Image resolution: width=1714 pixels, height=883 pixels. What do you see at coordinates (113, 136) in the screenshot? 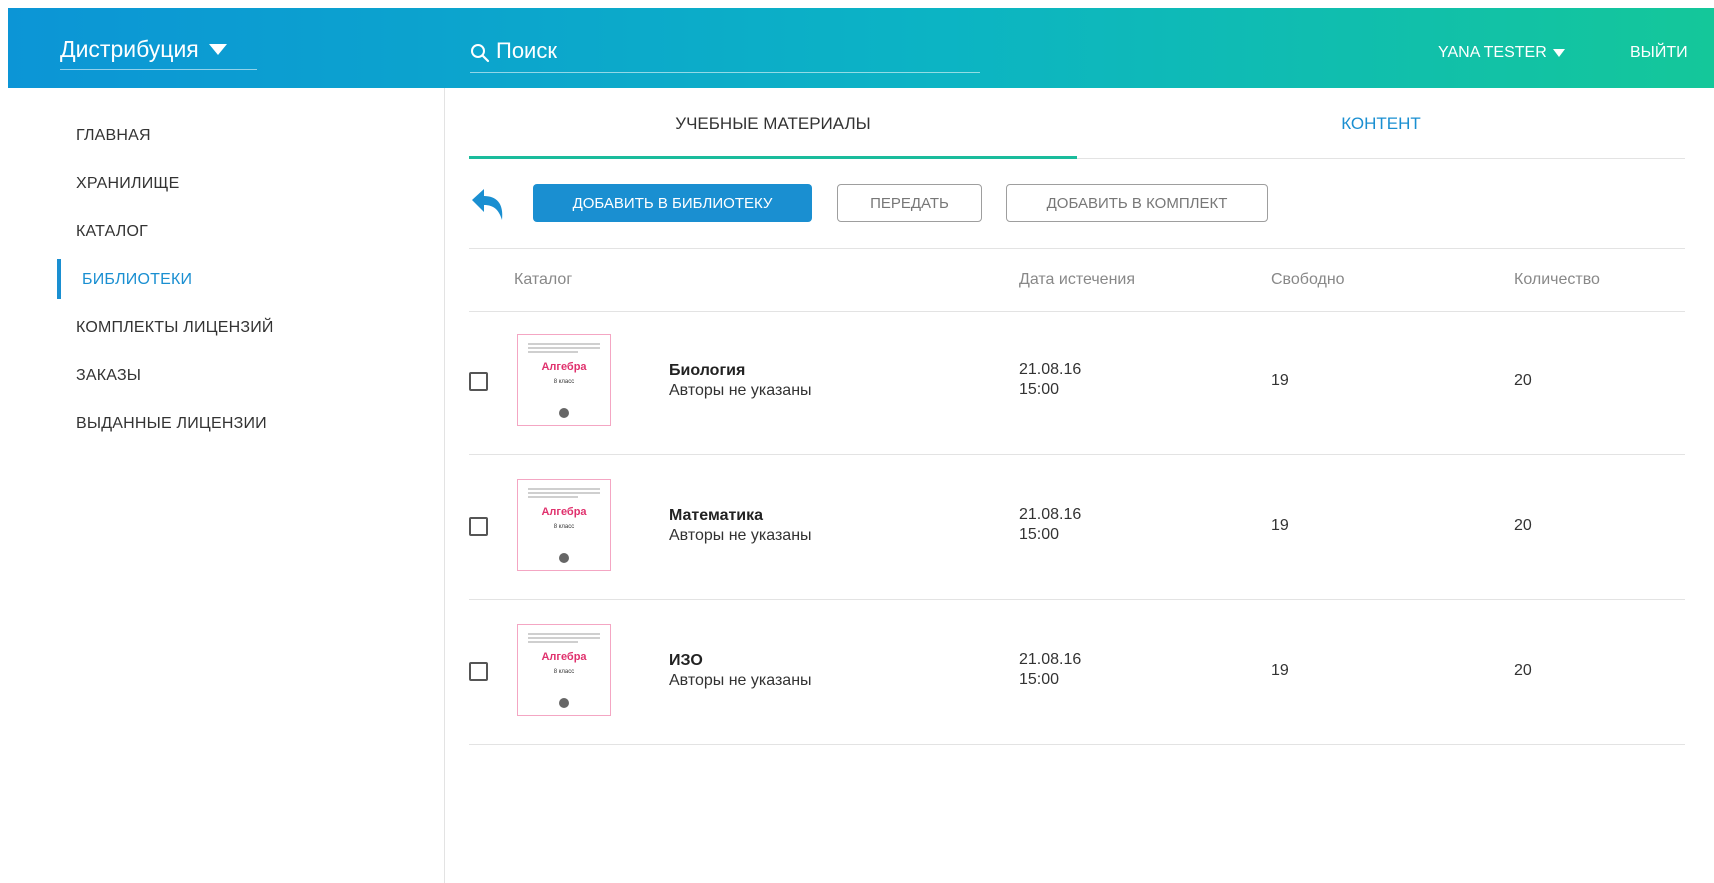
I see `sidebar-item-home: ГЛАВНАЯ` at bounding box center [113, 136].